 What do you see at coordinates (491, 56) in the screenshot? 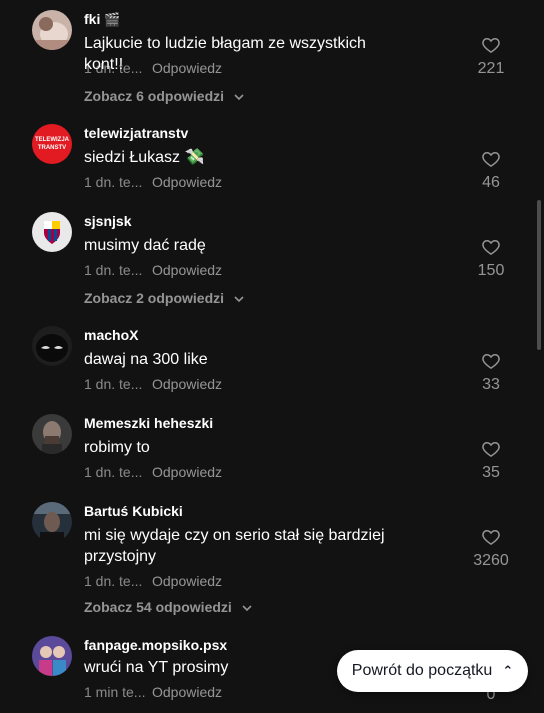
I see `like-button: 221` at bounding box center [491, 56].